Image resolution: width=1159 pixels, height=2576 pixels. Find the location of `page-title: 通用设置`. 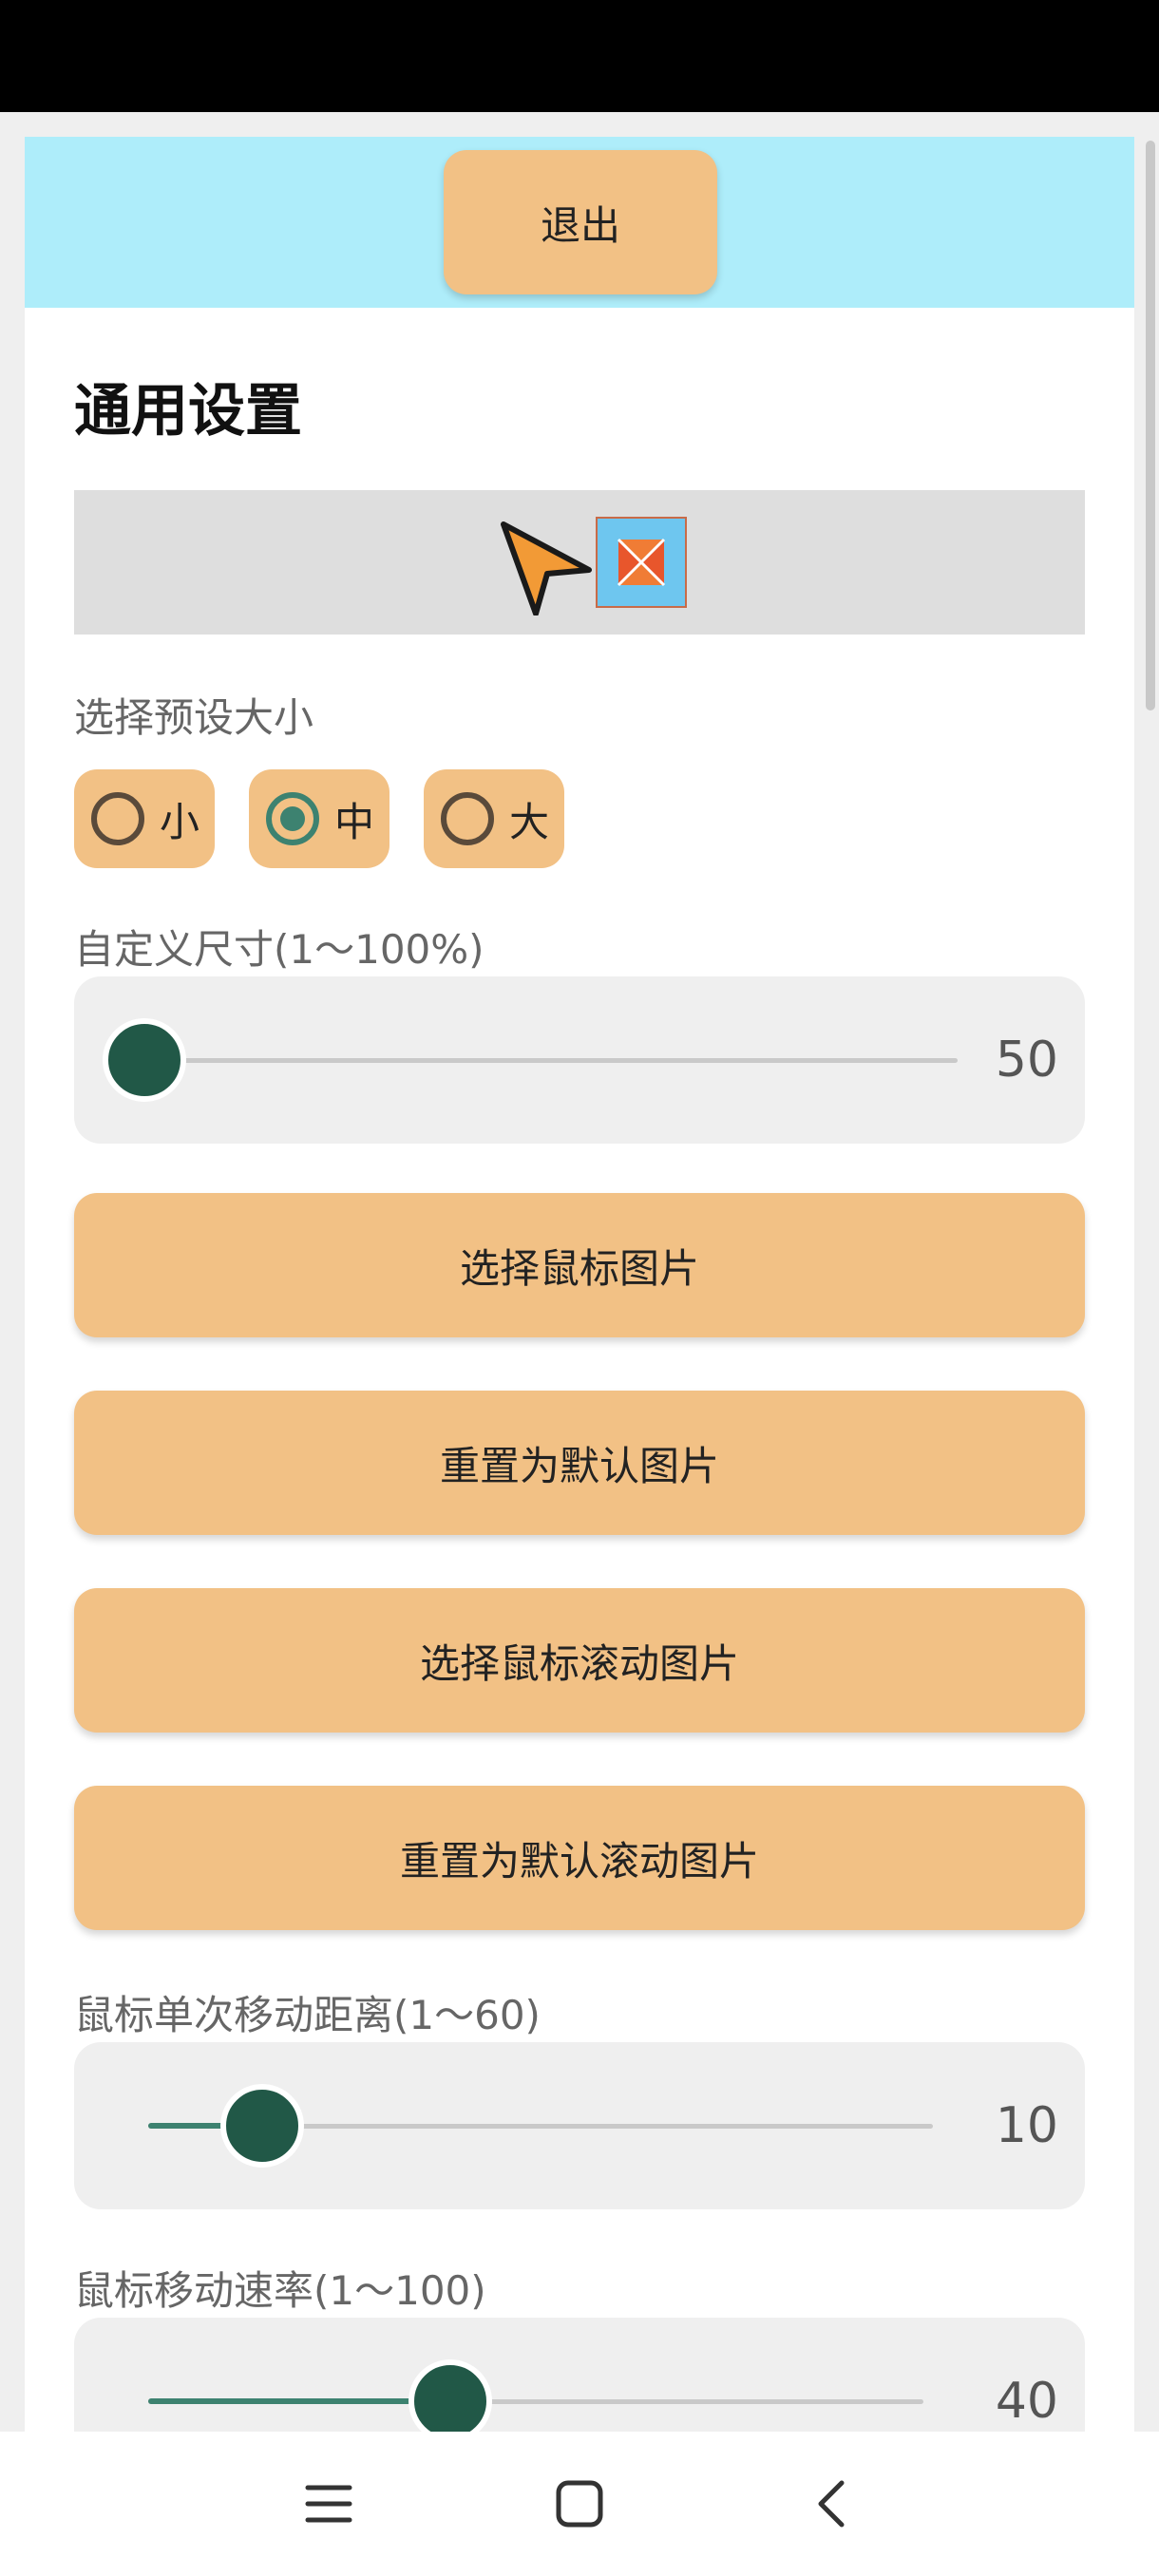

page-title: 通用设置 is located at coordinates (188, 411).